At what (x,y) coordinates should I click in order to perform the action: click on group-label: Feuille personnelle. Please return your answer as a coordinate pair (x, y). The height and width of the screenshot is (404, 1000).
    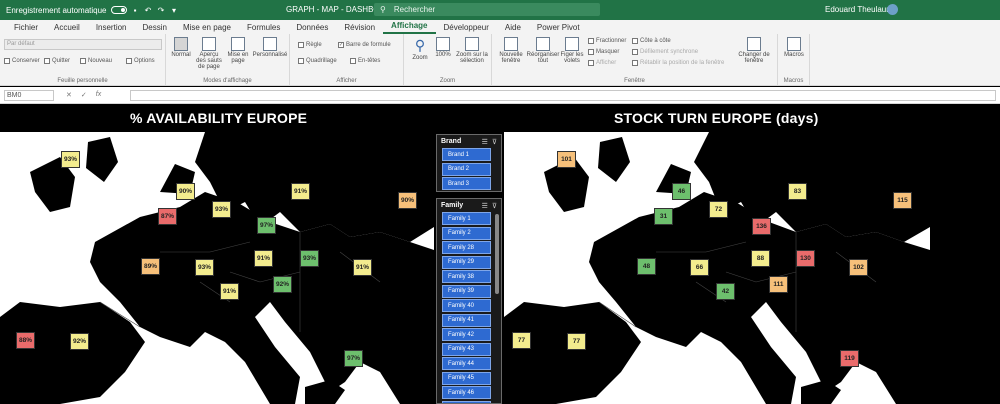
    Looking at the image, I should click on (82, 81).